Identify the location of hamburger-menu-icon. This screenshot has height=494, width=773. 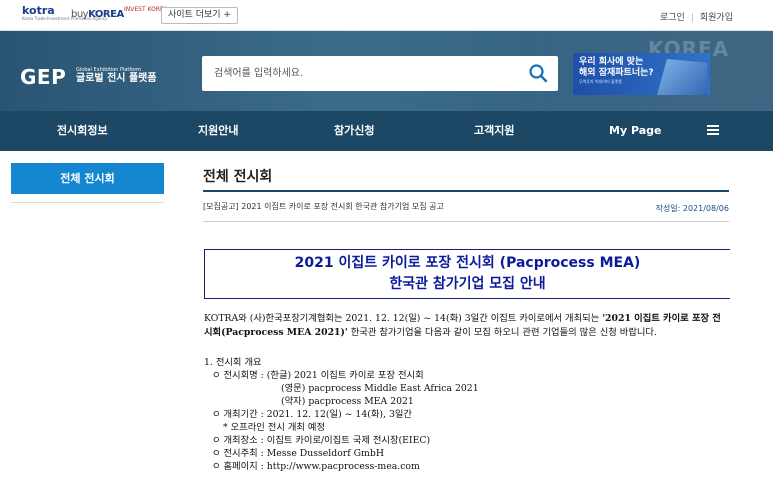
(713, 130).